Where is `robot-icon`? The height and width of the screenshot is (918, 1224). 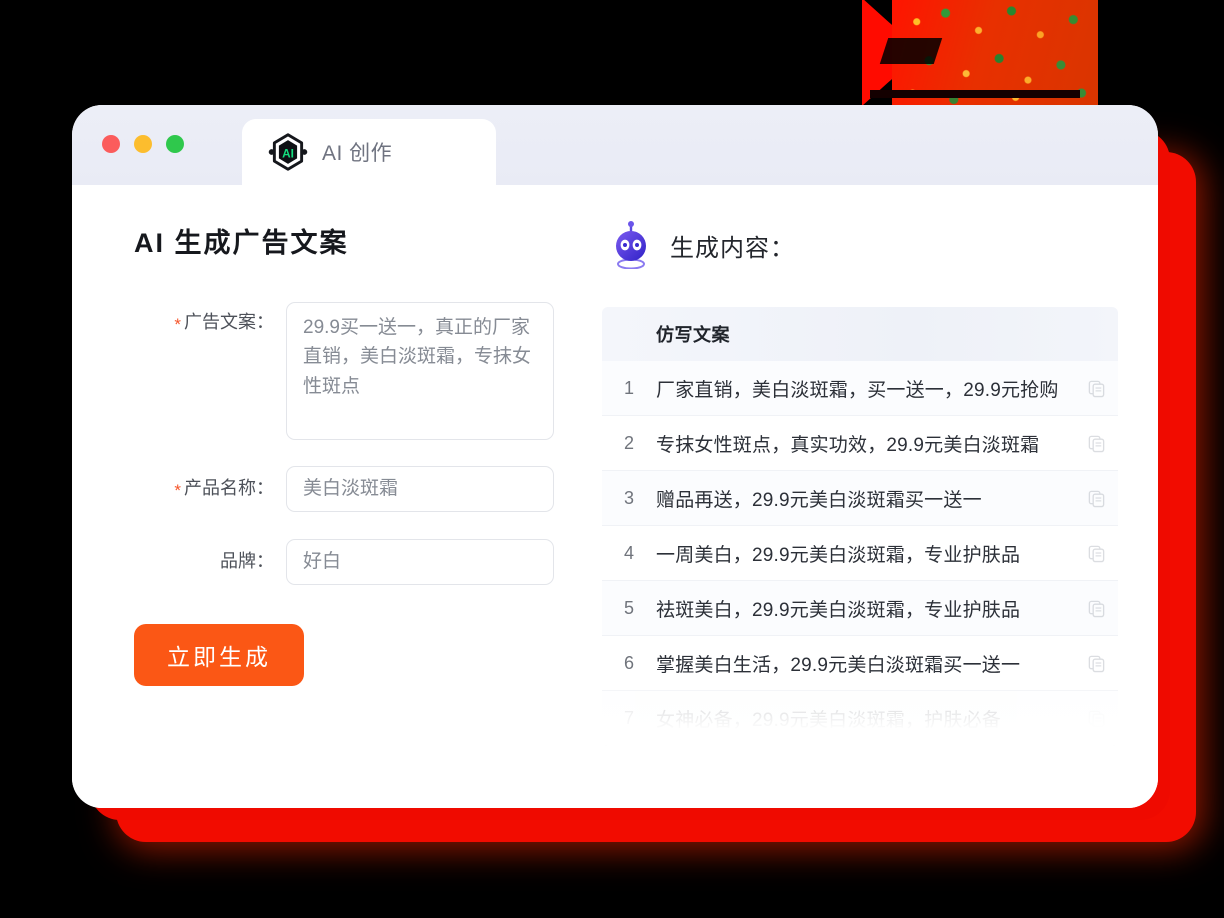
robot-icon is located at coordinates (631, 245).